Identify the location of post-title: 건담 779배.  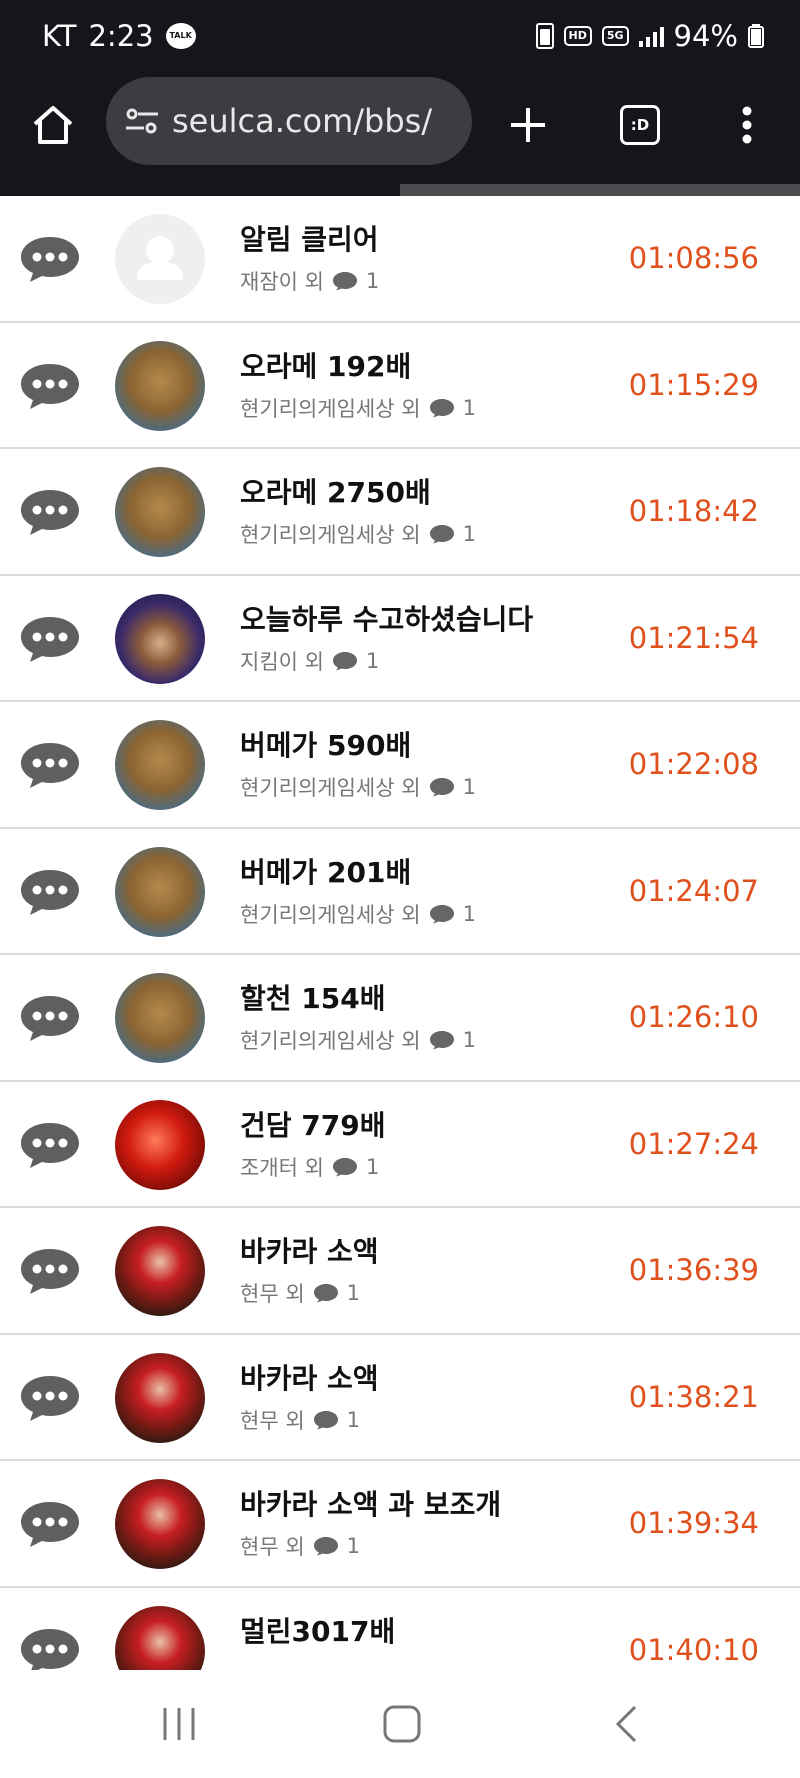
(312, 1124).